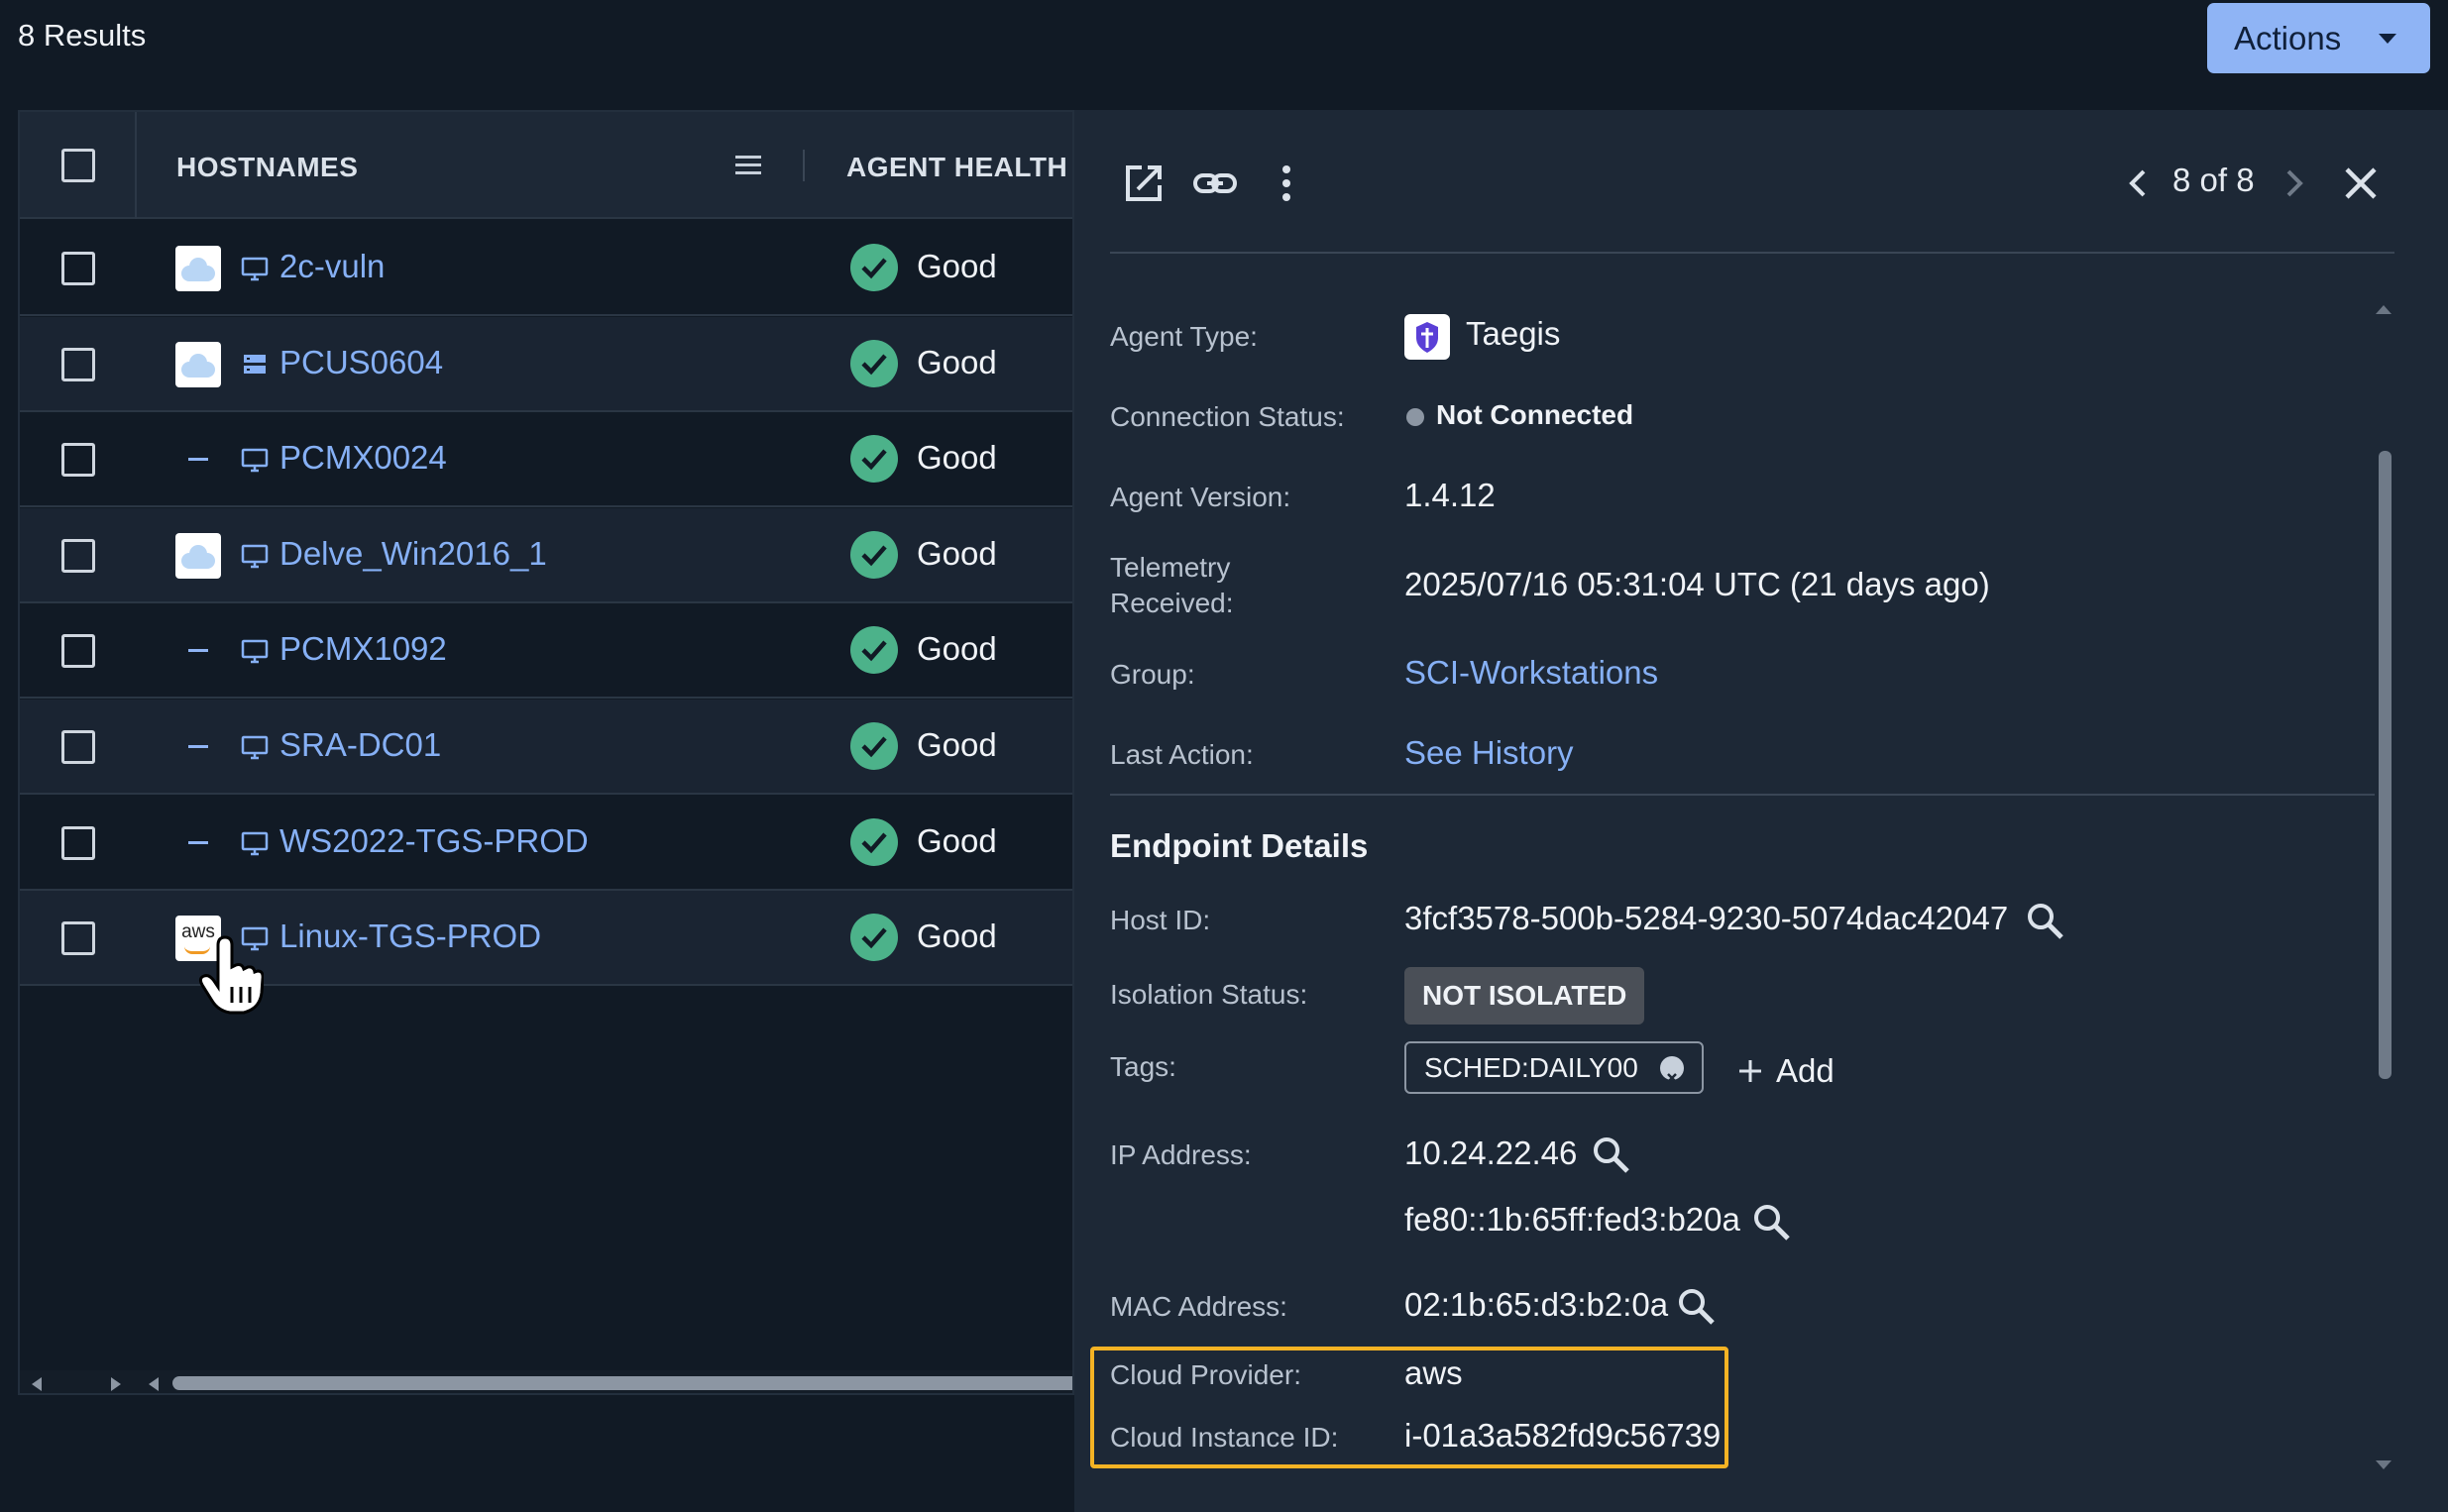 The width and height of the screenshot is (2448, 1512). Describe the element at coordinates (2387, 39) in the screenshot. I see `caret-down-icon` at that location.